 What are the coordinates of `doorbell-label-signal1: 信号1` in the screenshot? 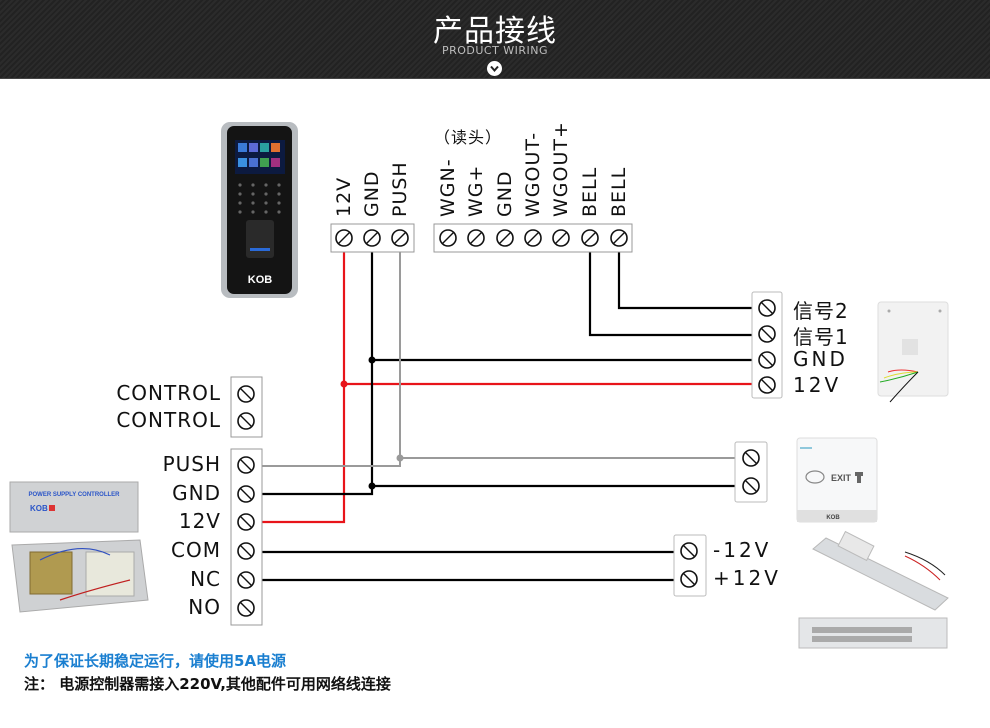 It's located at (821, 337).